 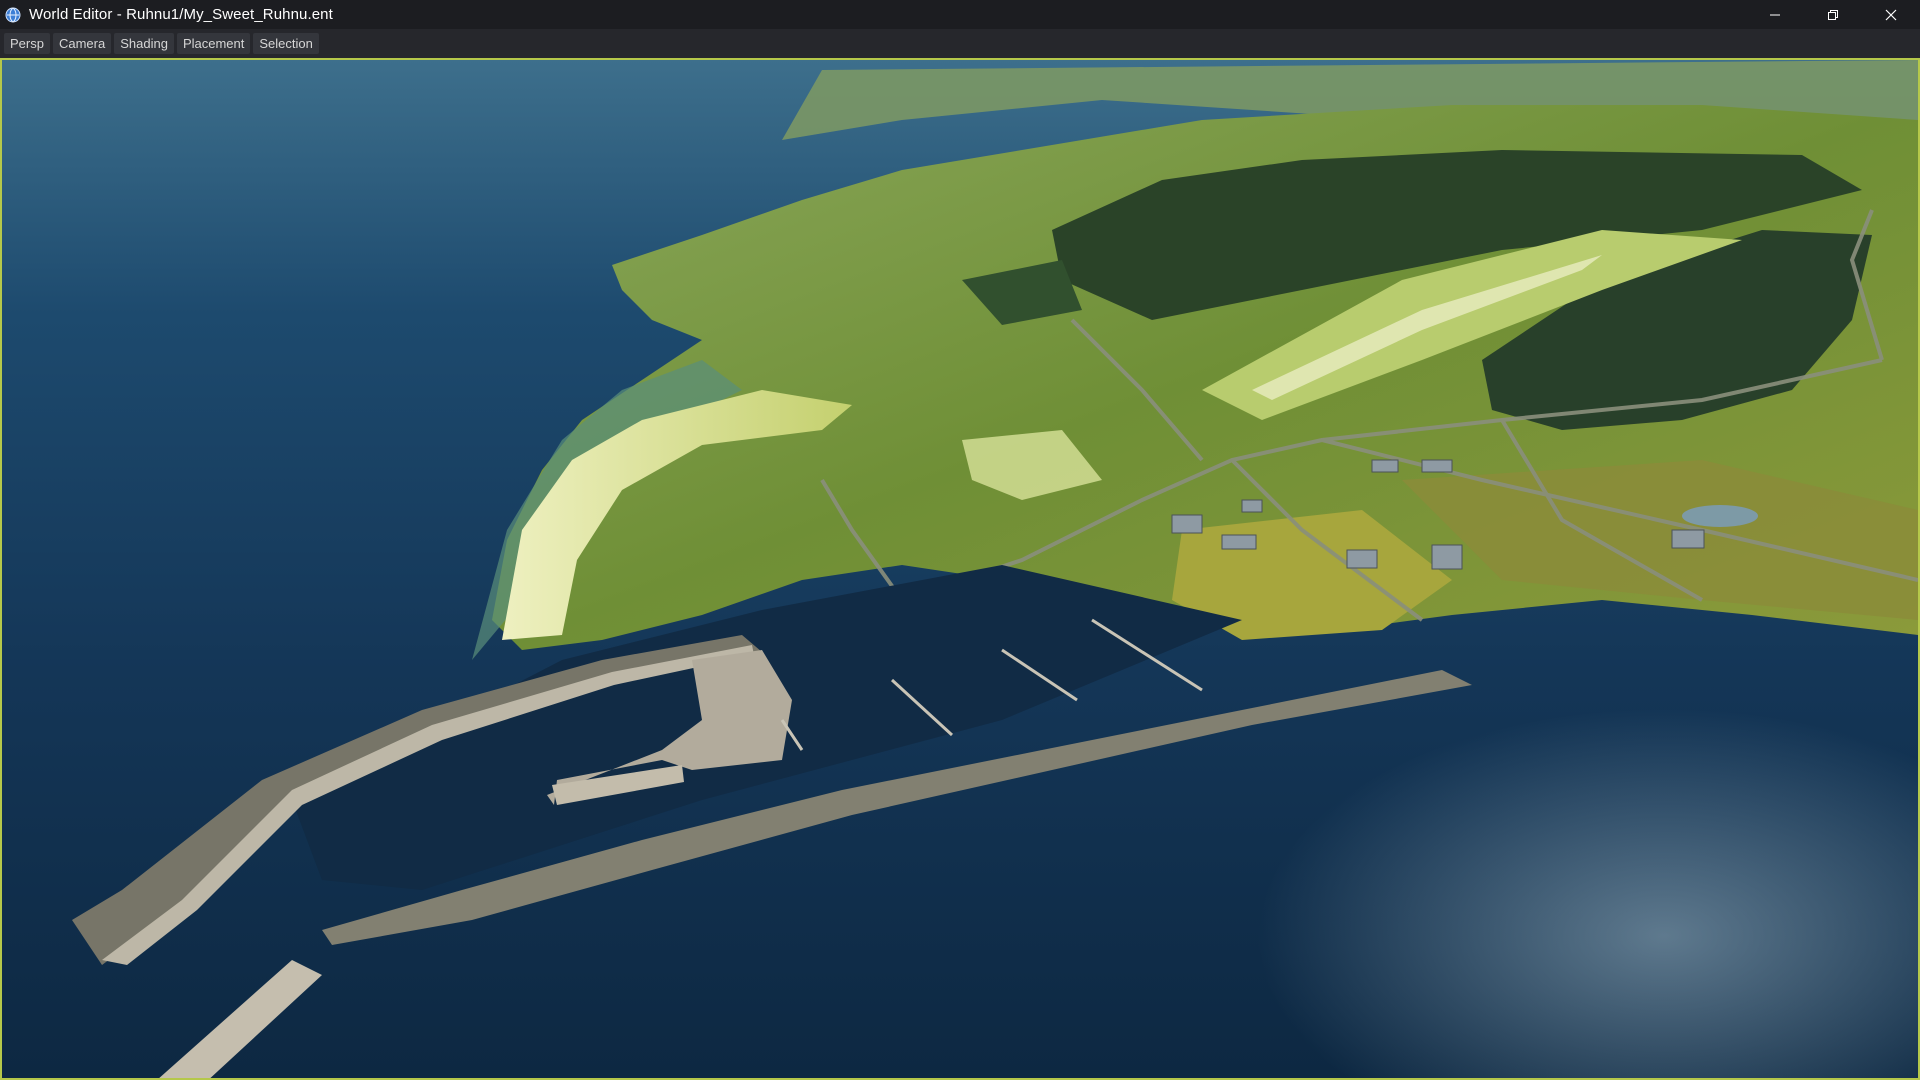 I want to click on world-editor-globe-icon, so click(x=13, y=15).